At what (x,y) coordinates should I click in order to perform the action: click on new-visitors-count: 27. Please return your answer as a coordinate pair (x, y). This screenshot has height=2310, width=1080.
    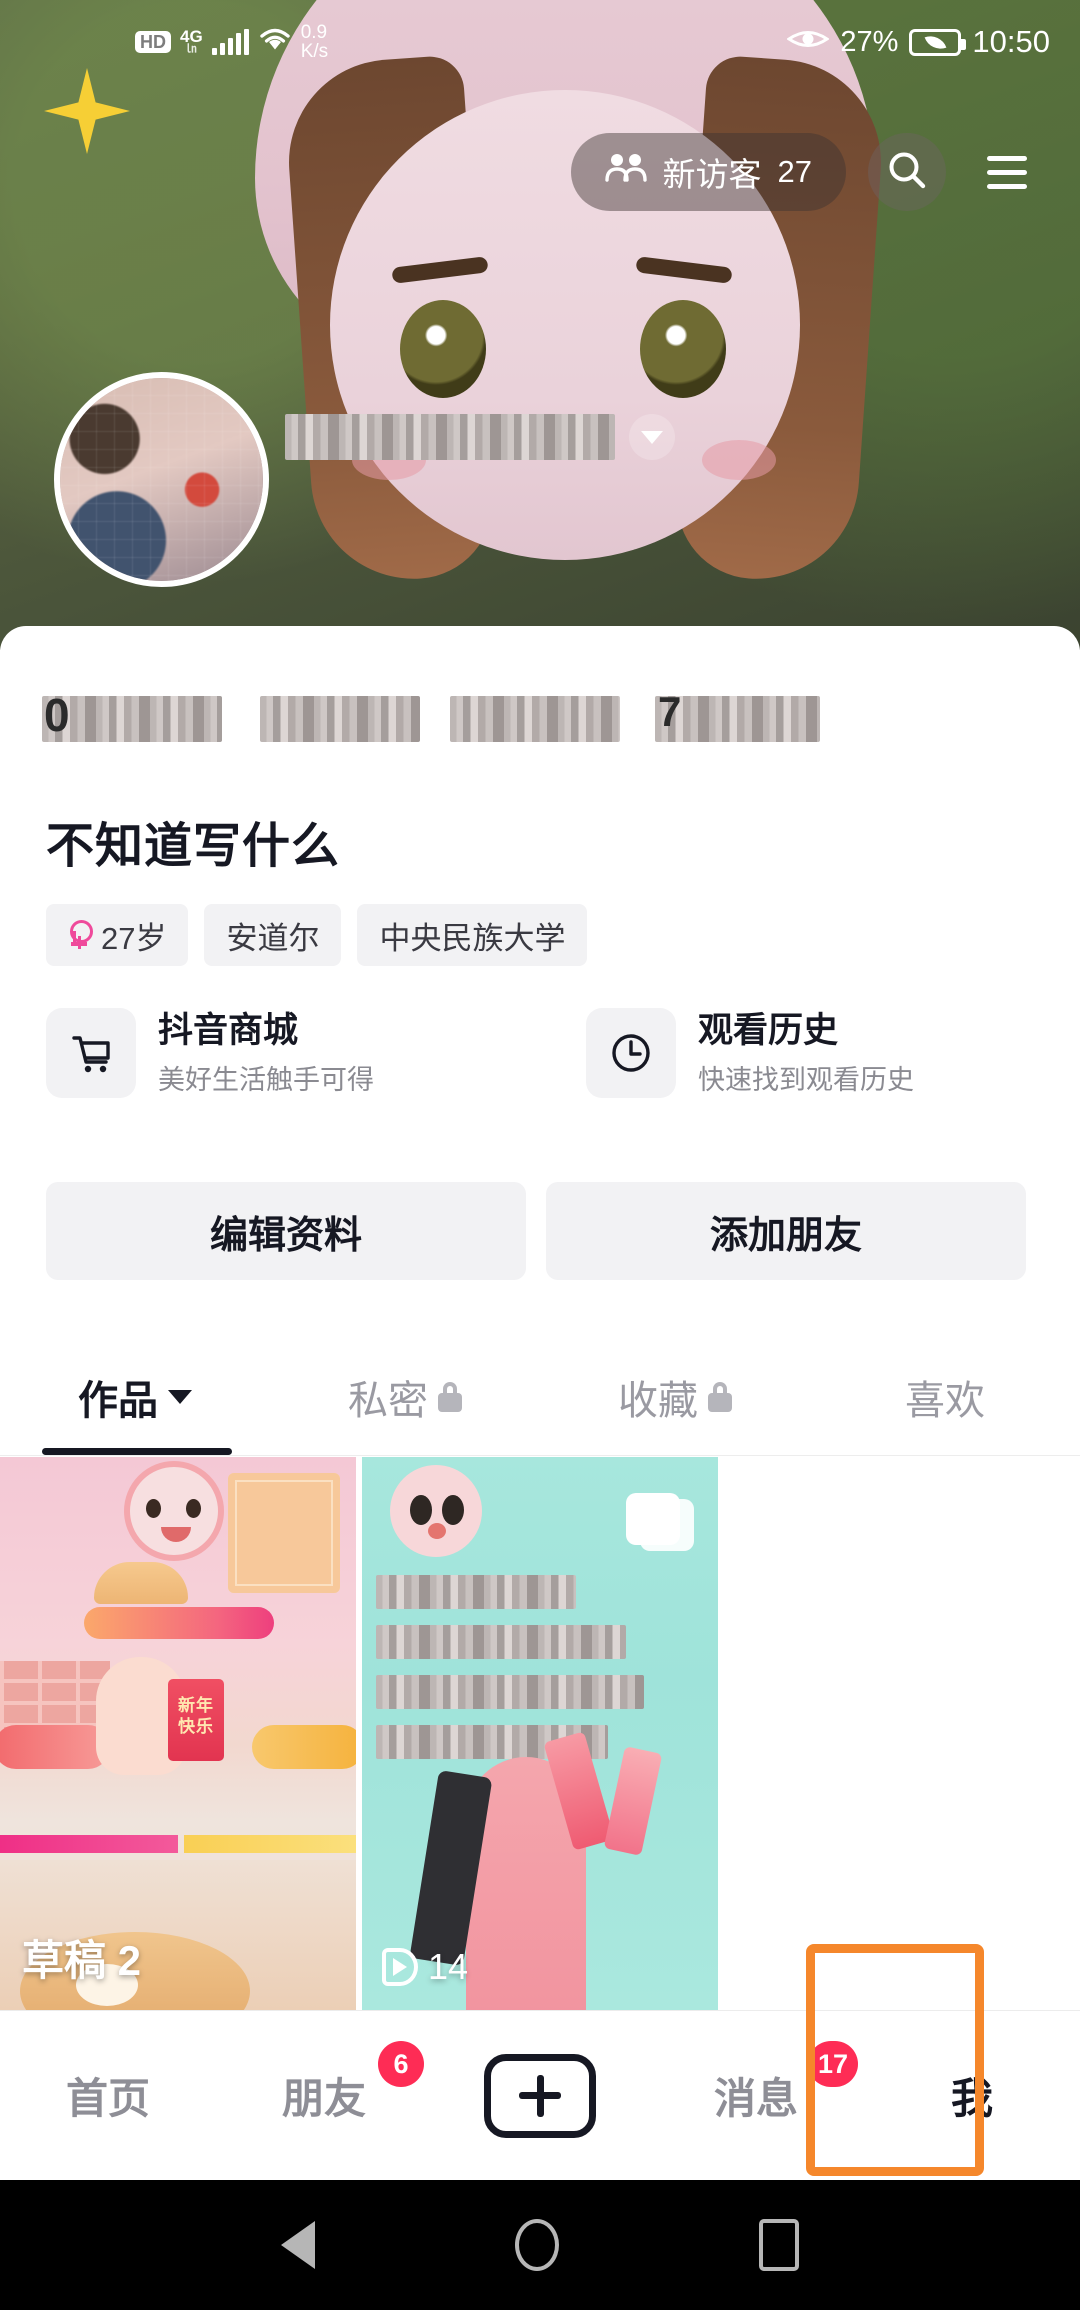
    Looking at the image, I should click on (794, 171).